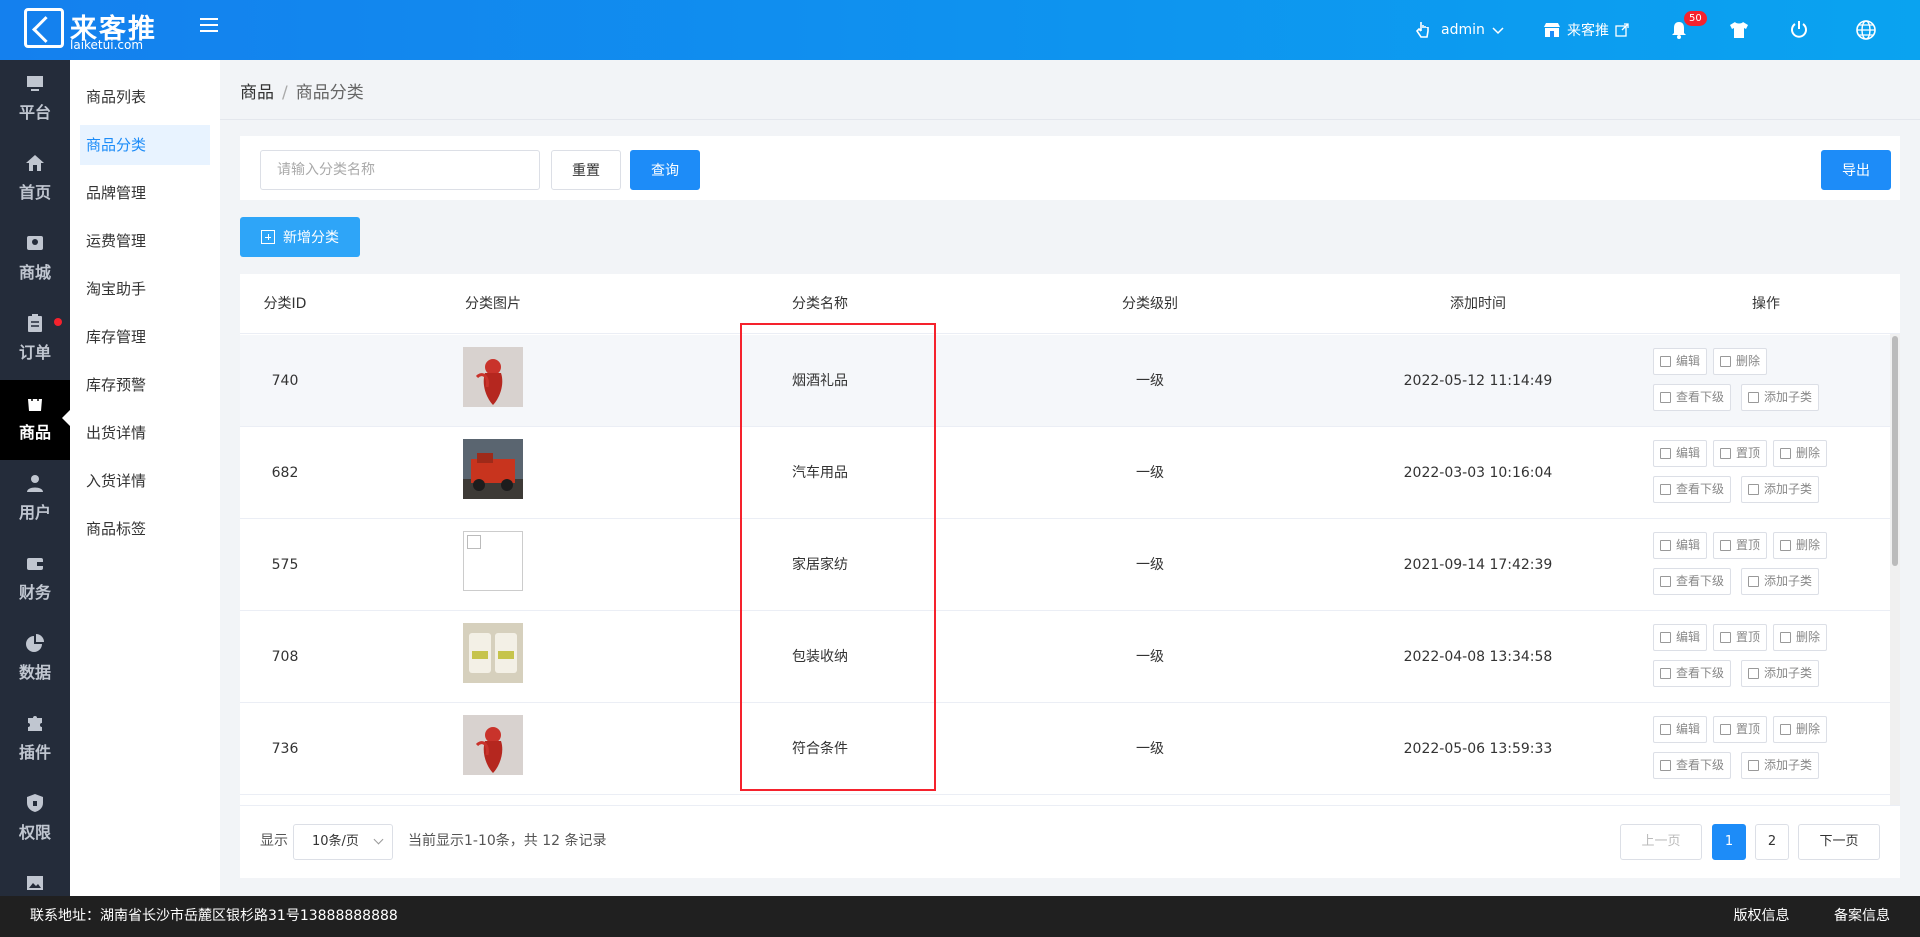  What do you see at coordinates (145, 481) in the screenshot?
I see `submenu-inbound: 入货详情` at bounding box center [145, 481].